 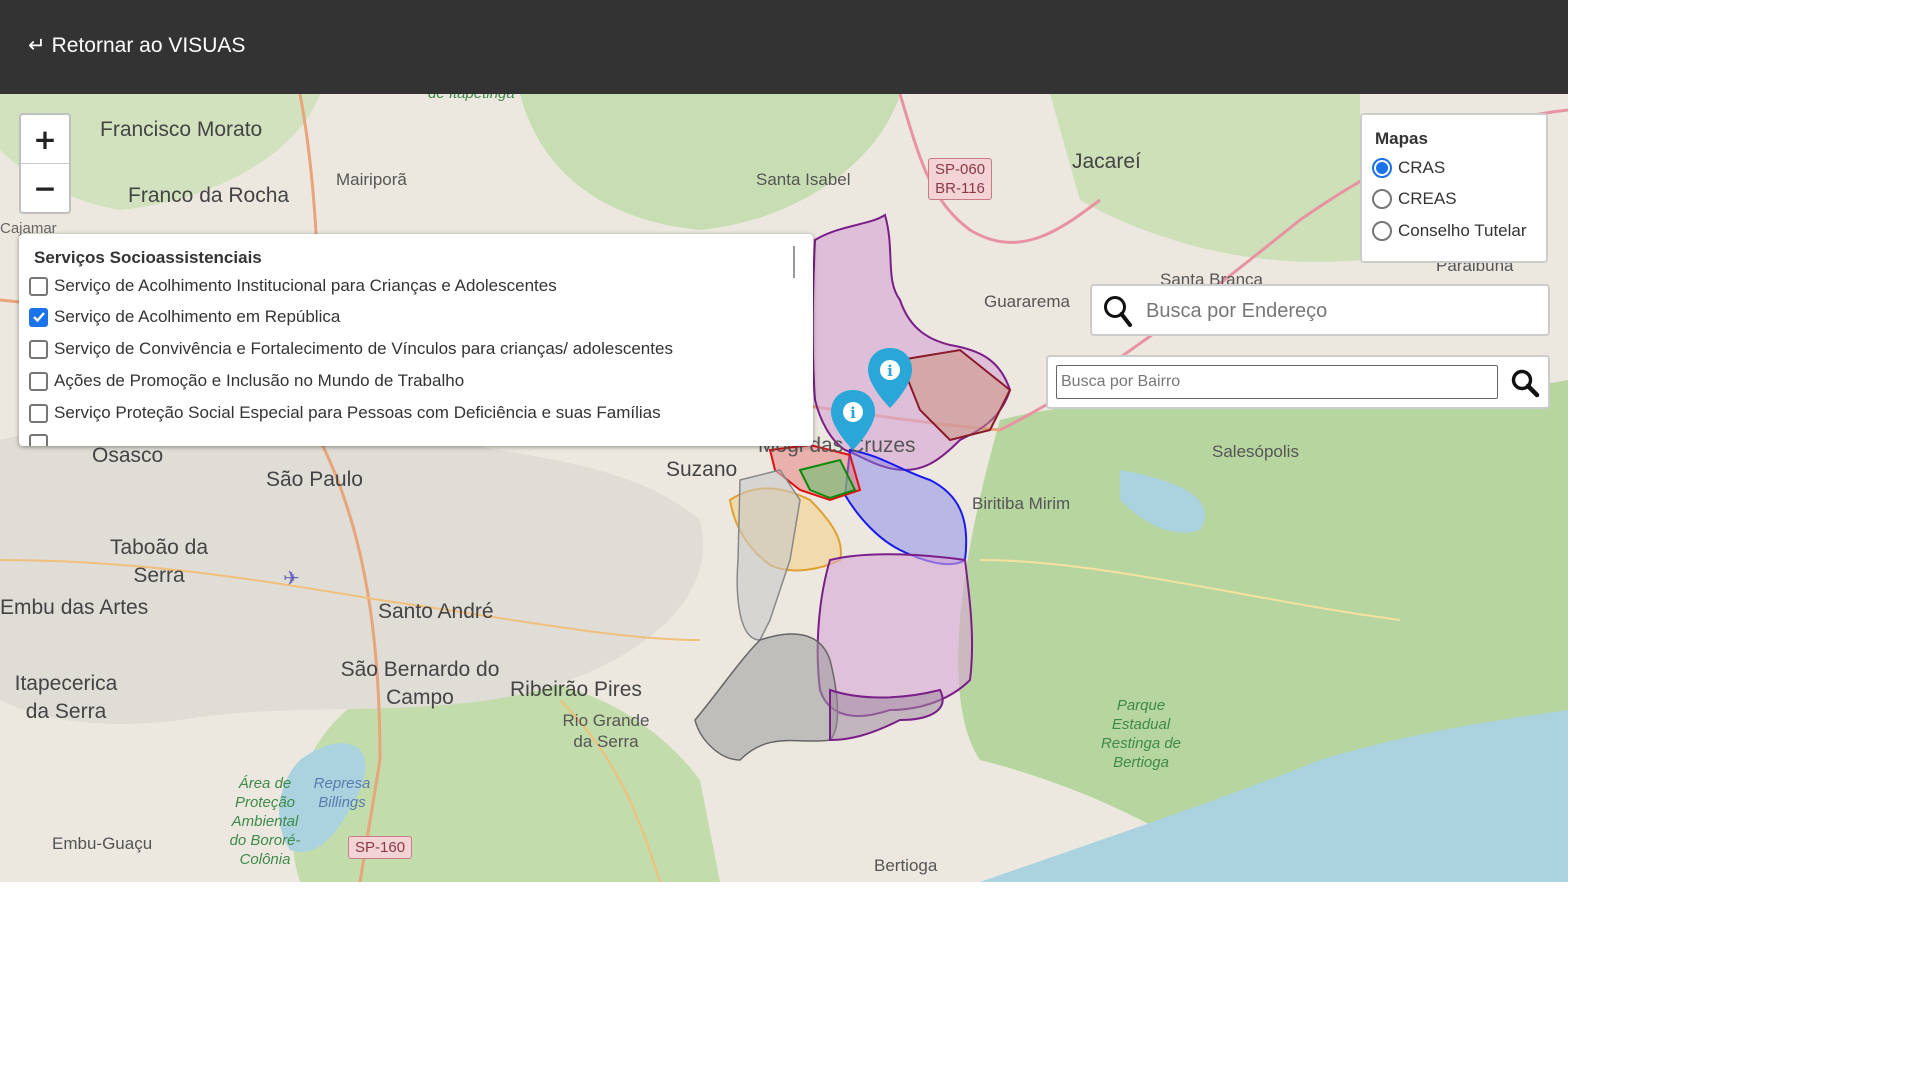 What do you see at coordinates (371, 179) in the screenshot?
I see `map-label-mairipora: Mairiporã` at bounding box center [371, 179].